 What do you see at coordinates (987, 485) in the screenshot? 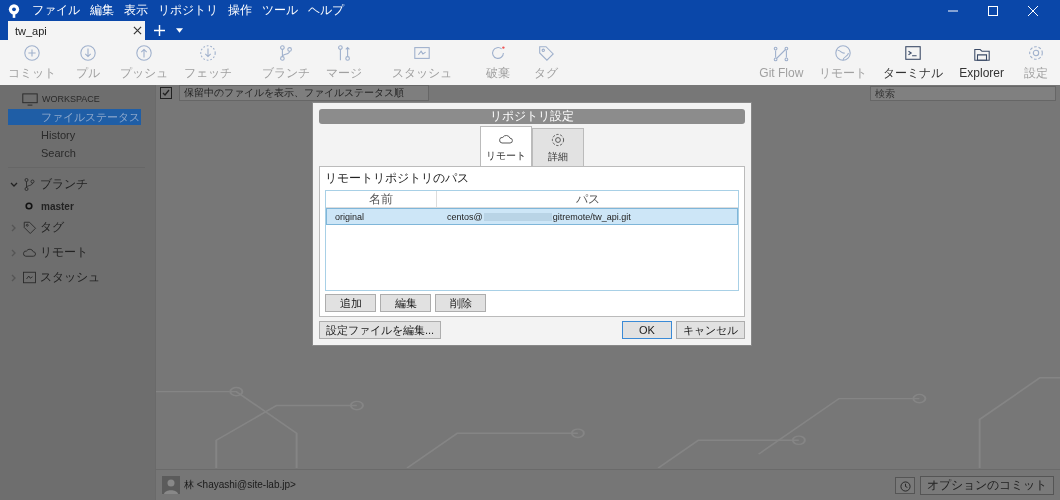
I see `commit-options-dropdown: オプションのコミット` at bounding box center [987, 485].